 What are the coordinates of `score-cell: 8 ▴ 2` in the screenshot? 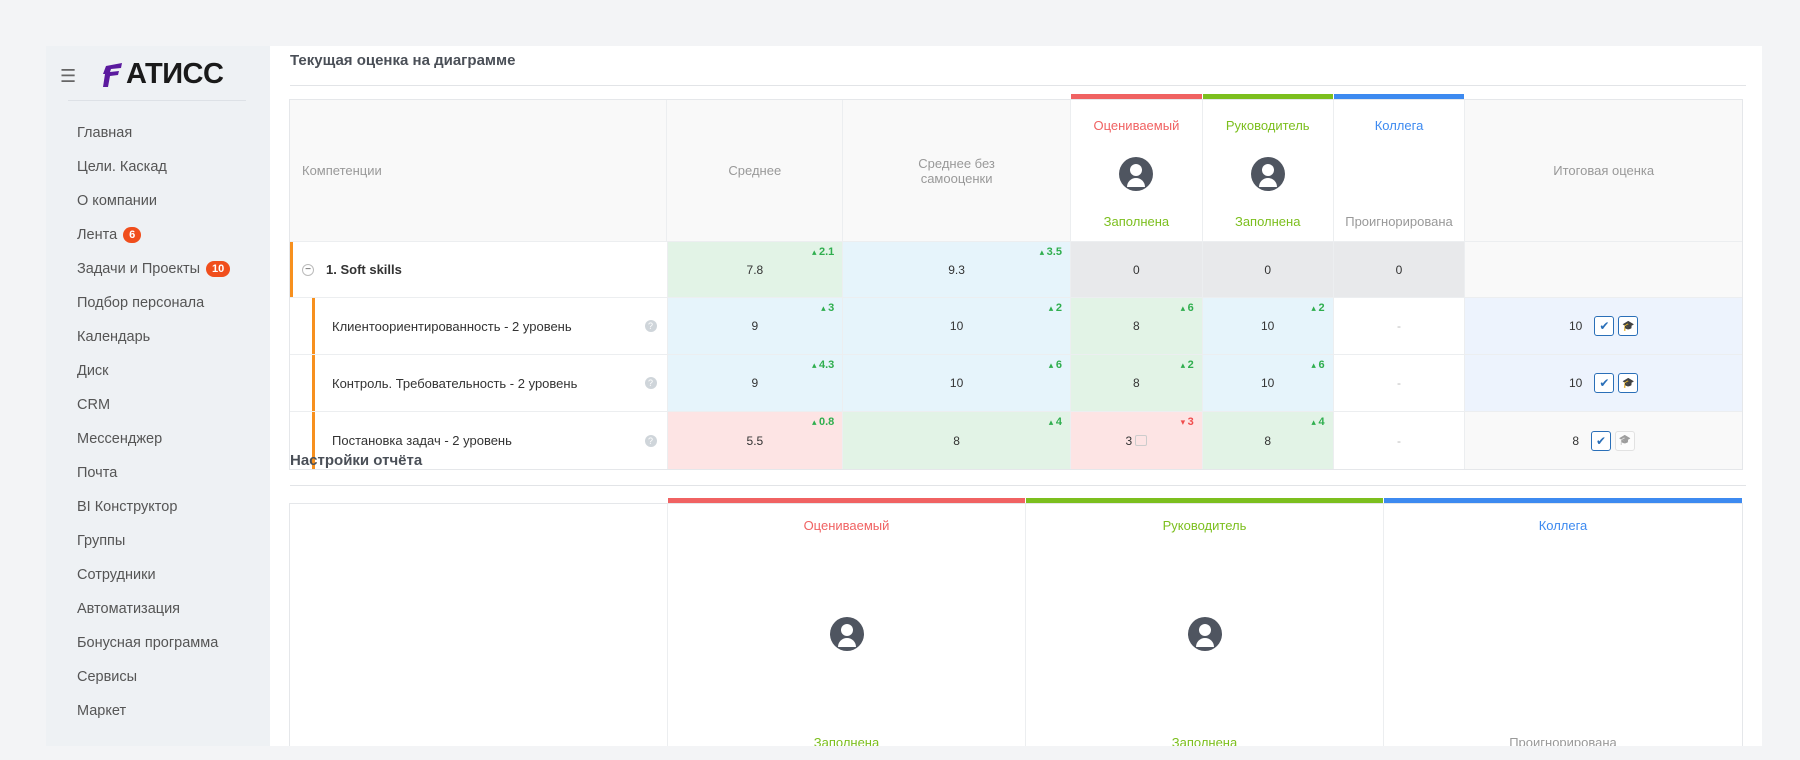 It's located at (1136, 383).